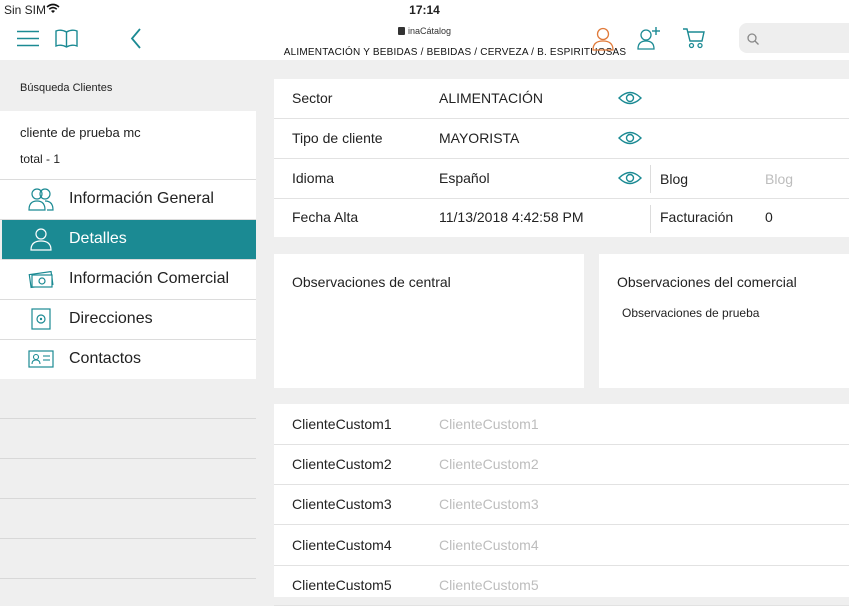 The image size is (849, 606). Describe the element at coordinates (691, 313) in the screenshot. I see `obs-text: Observaciones de prueba` at that location.